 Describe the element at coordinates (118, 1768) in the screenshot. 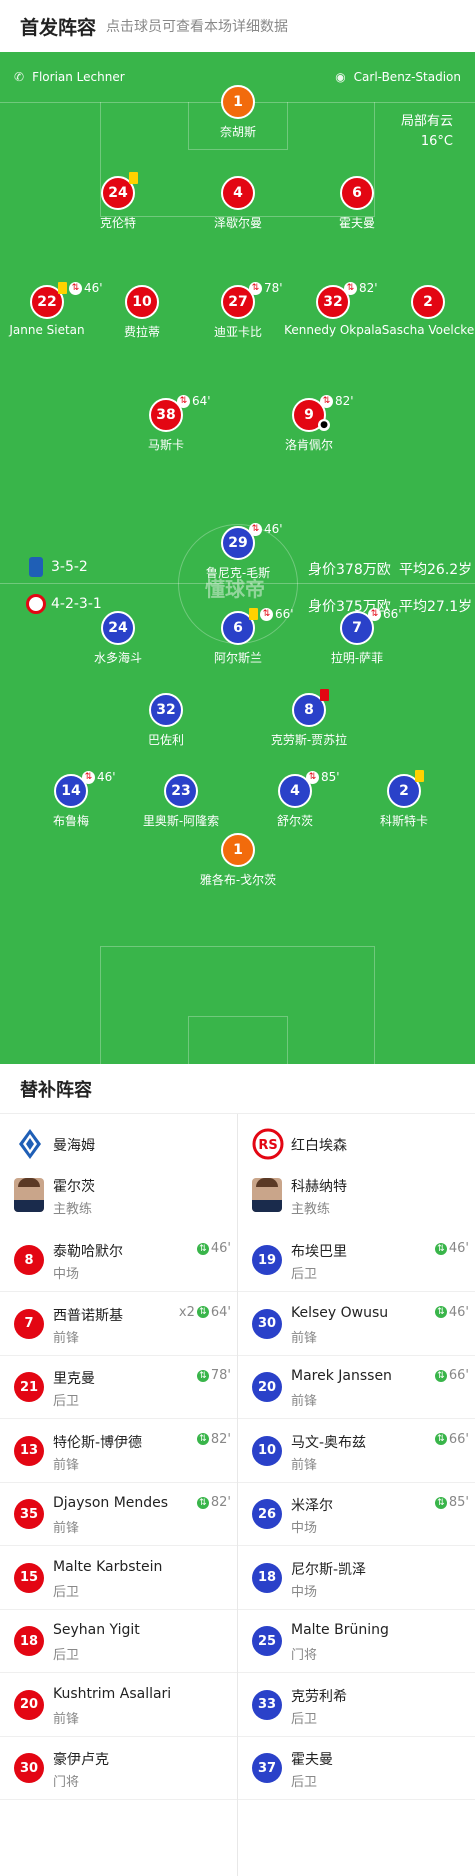

I see `home-sub-row: 30 豪伊卢克 门将` at that location.